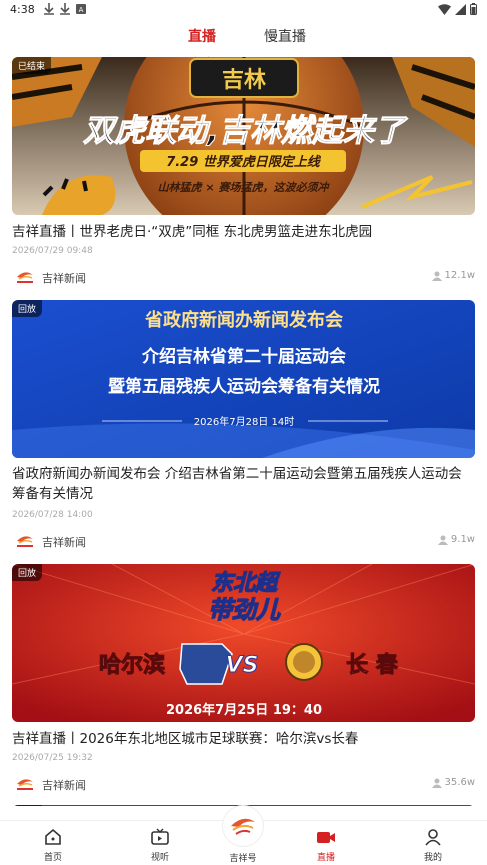 The width and height of the screenshot is (487, 865). Describe the element at coordinates (52, 251) in the screenshot. I see `card-date: 2026/07/29 09:48` at that location.